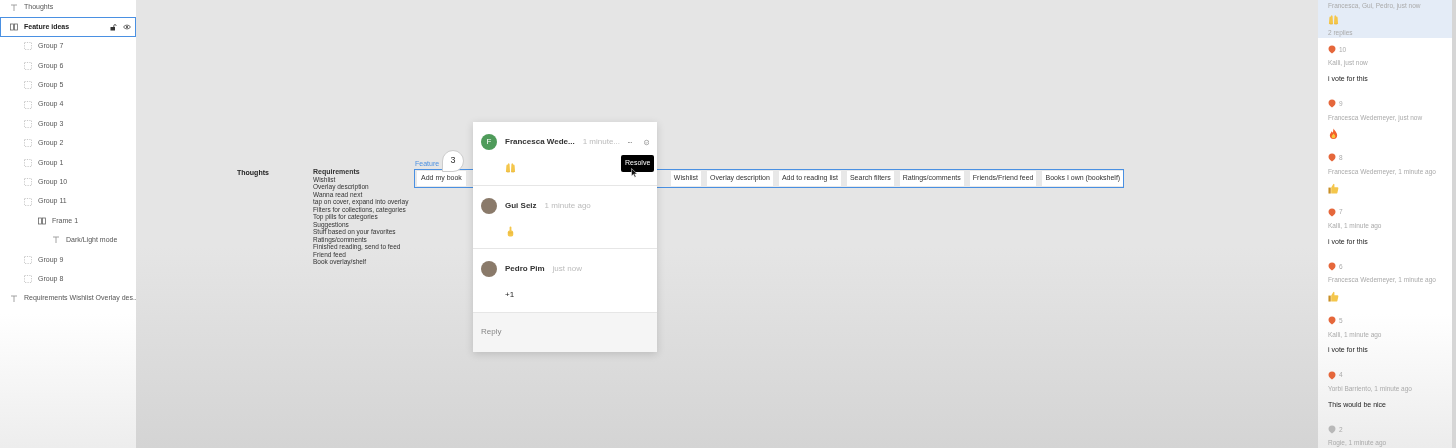 Image resolution: width=1456 pixels, height=448 pixels. Describe the element at coordinates (1333, 134) in the screenshot. I see `flame-icon` at that location.